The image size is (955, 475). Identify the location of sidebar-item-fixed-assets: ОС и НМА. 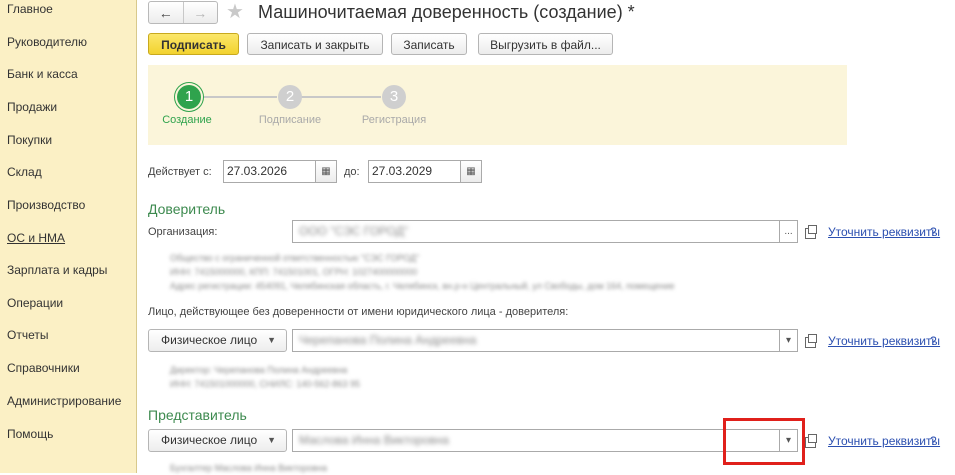
(36, 238).